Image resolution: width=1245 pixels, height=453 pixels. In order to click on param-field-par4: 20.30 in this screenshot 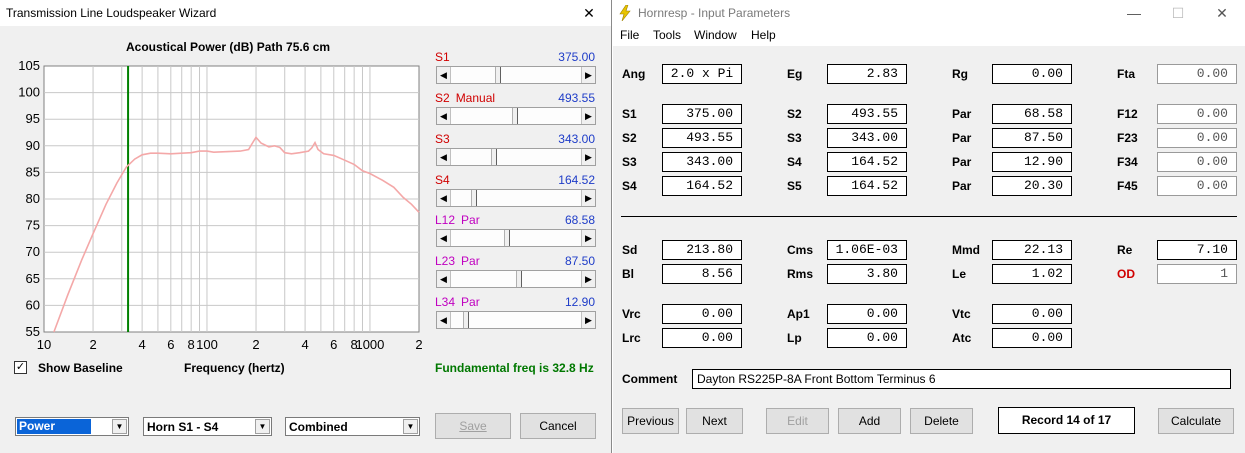, I will do `click(1032, 186)`.